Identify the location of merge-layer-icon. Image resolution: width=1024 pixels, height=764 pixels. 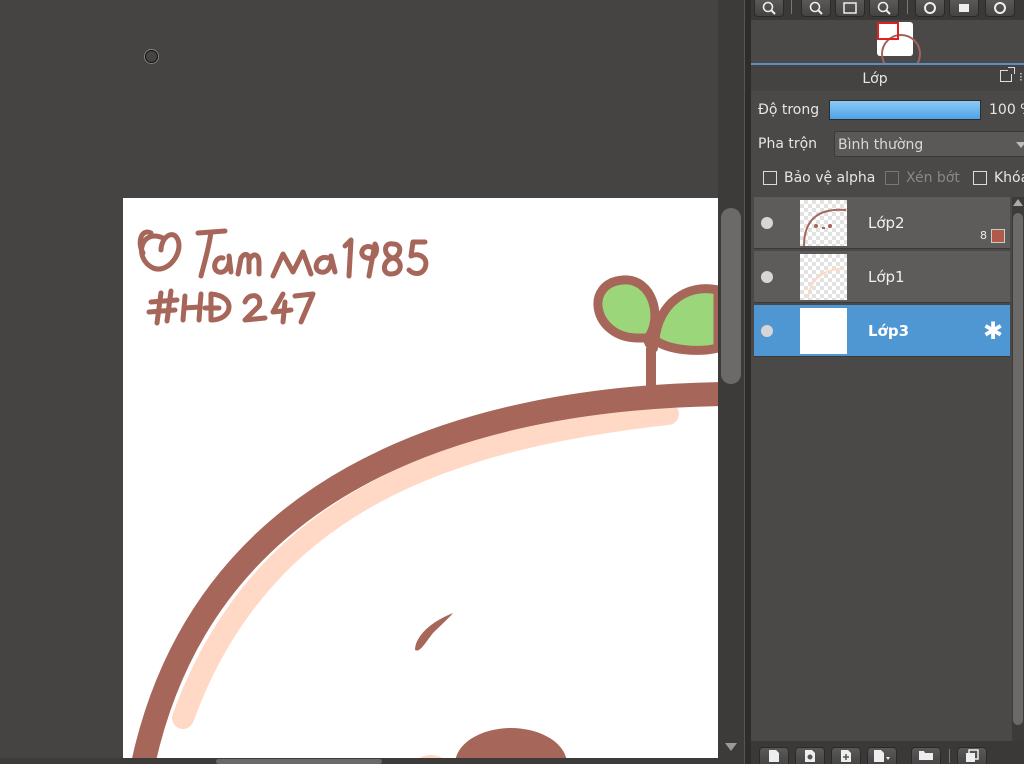
(972, 755).